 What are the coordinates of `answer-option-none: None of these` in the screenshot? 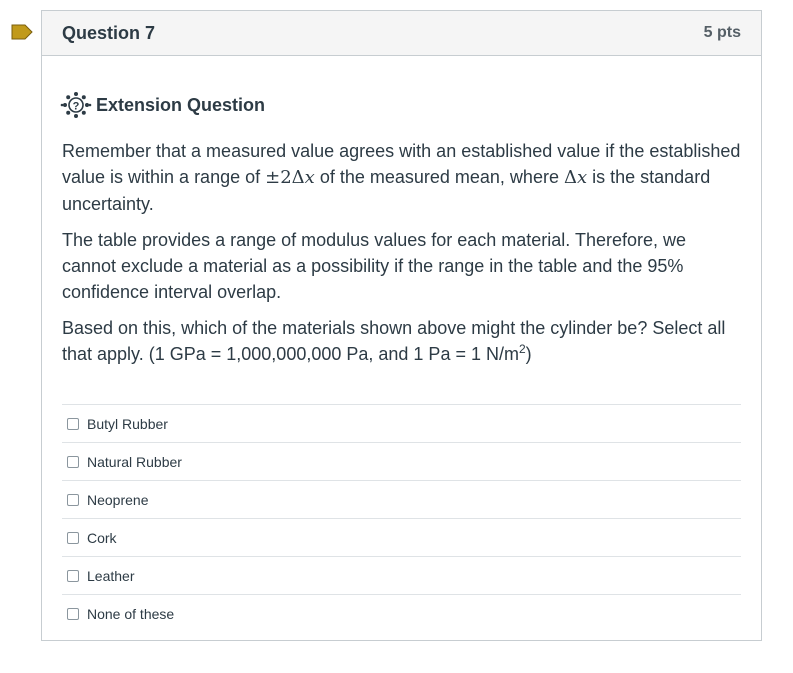 It's located at (401, 614).